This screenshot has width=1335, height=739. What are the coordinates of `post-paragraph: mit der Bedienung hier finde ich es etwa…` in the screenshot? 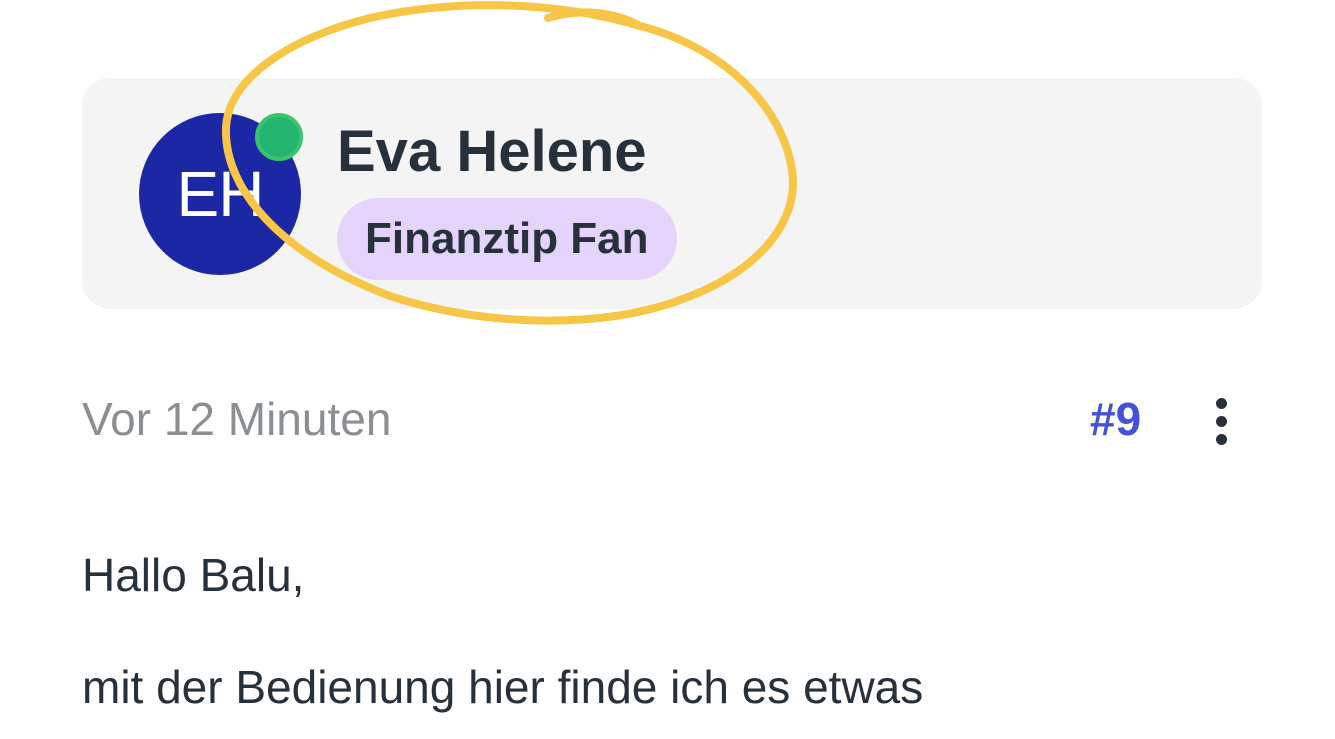 It's located at (503, 687).